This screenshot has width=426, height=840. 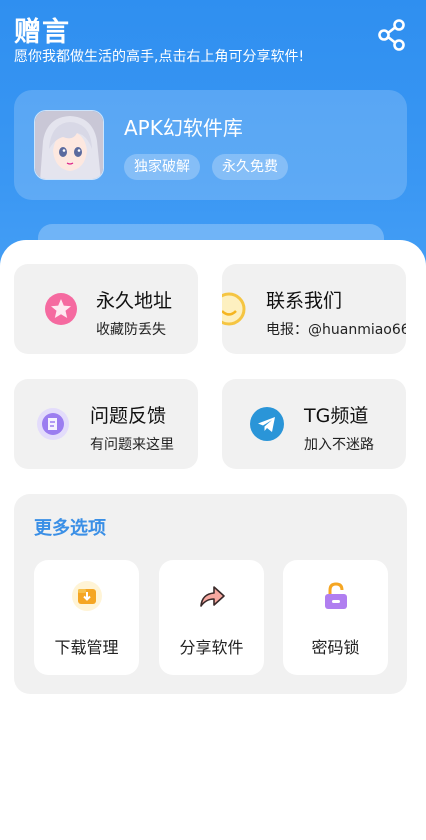 What do you see at coordinates (53, 424) in the screenshot?
I see `feedback-icon` at bounding box center [53, 424].